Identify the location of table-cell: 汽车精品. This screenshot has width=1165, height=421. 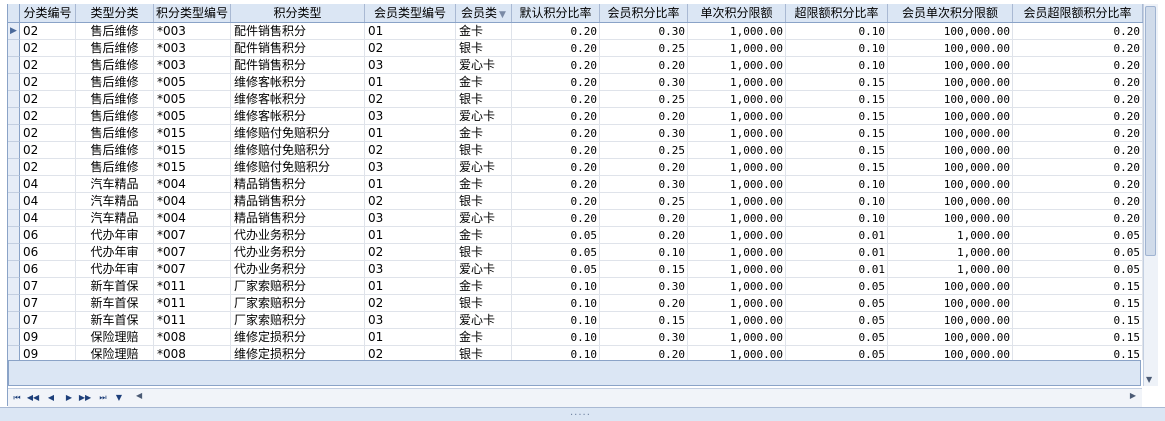
(115, 184).